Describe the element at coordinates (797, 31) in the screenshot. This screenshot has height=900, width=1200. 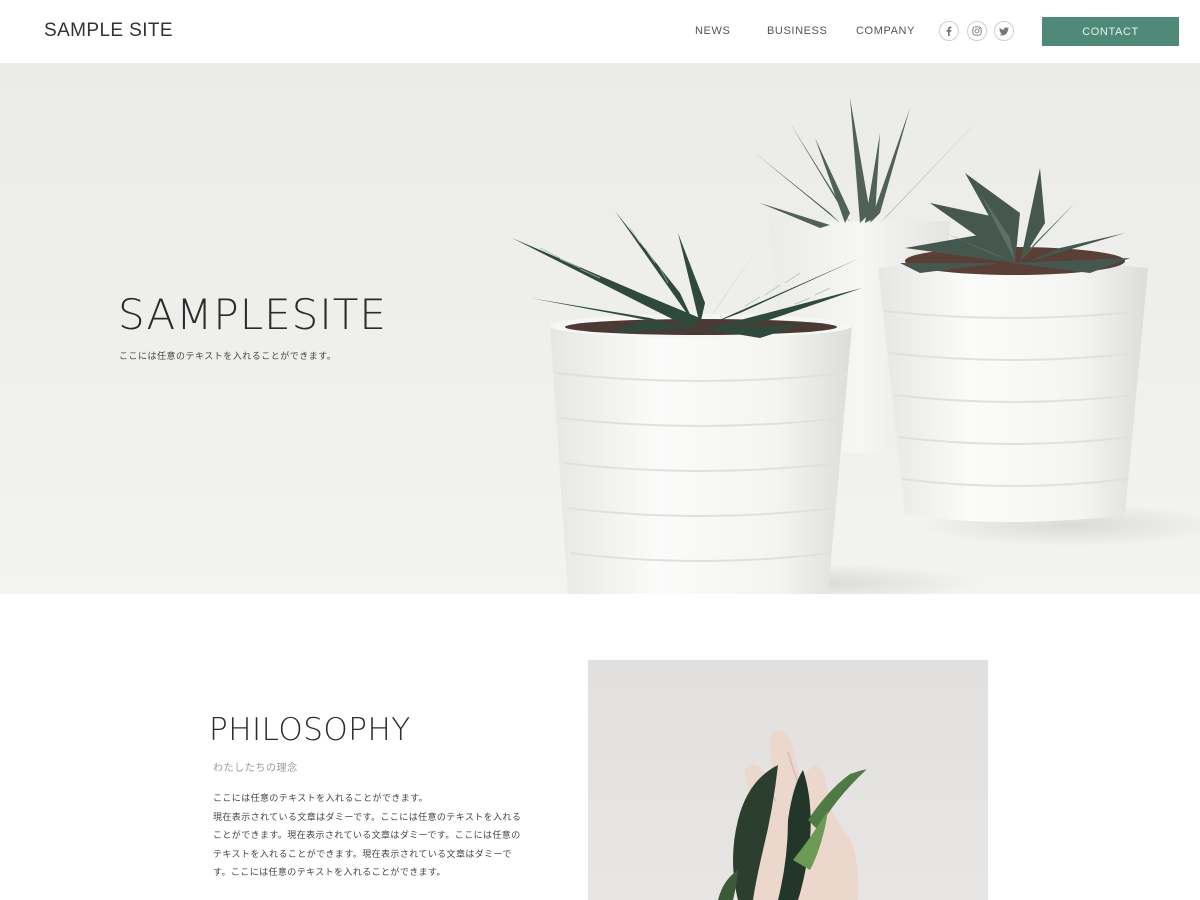
I see `nav-link-business: BUSINESS` at that location.